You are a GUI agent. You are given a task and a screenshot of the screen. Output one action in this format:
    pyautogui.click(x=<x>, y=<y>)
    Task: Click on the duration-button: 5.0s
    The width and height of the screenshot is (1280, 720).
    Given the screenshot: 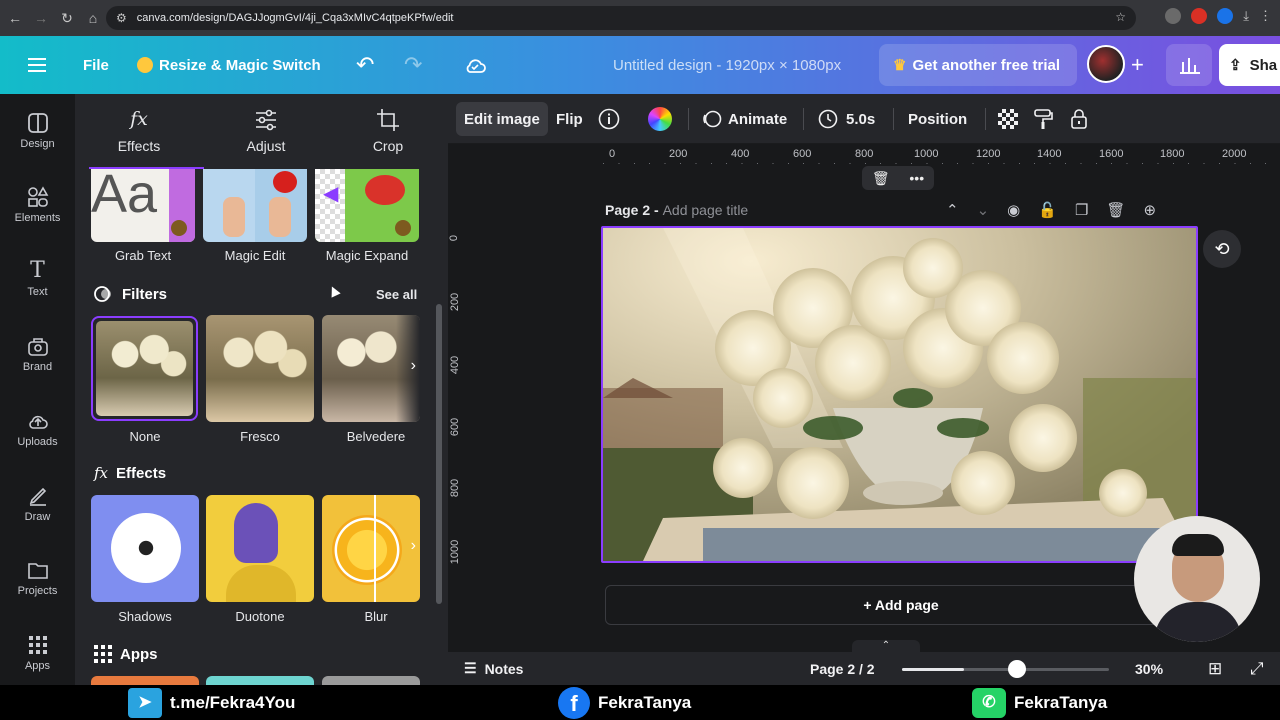 What is the action you would take?
    pyautogui.click(x=846, y=119)
    